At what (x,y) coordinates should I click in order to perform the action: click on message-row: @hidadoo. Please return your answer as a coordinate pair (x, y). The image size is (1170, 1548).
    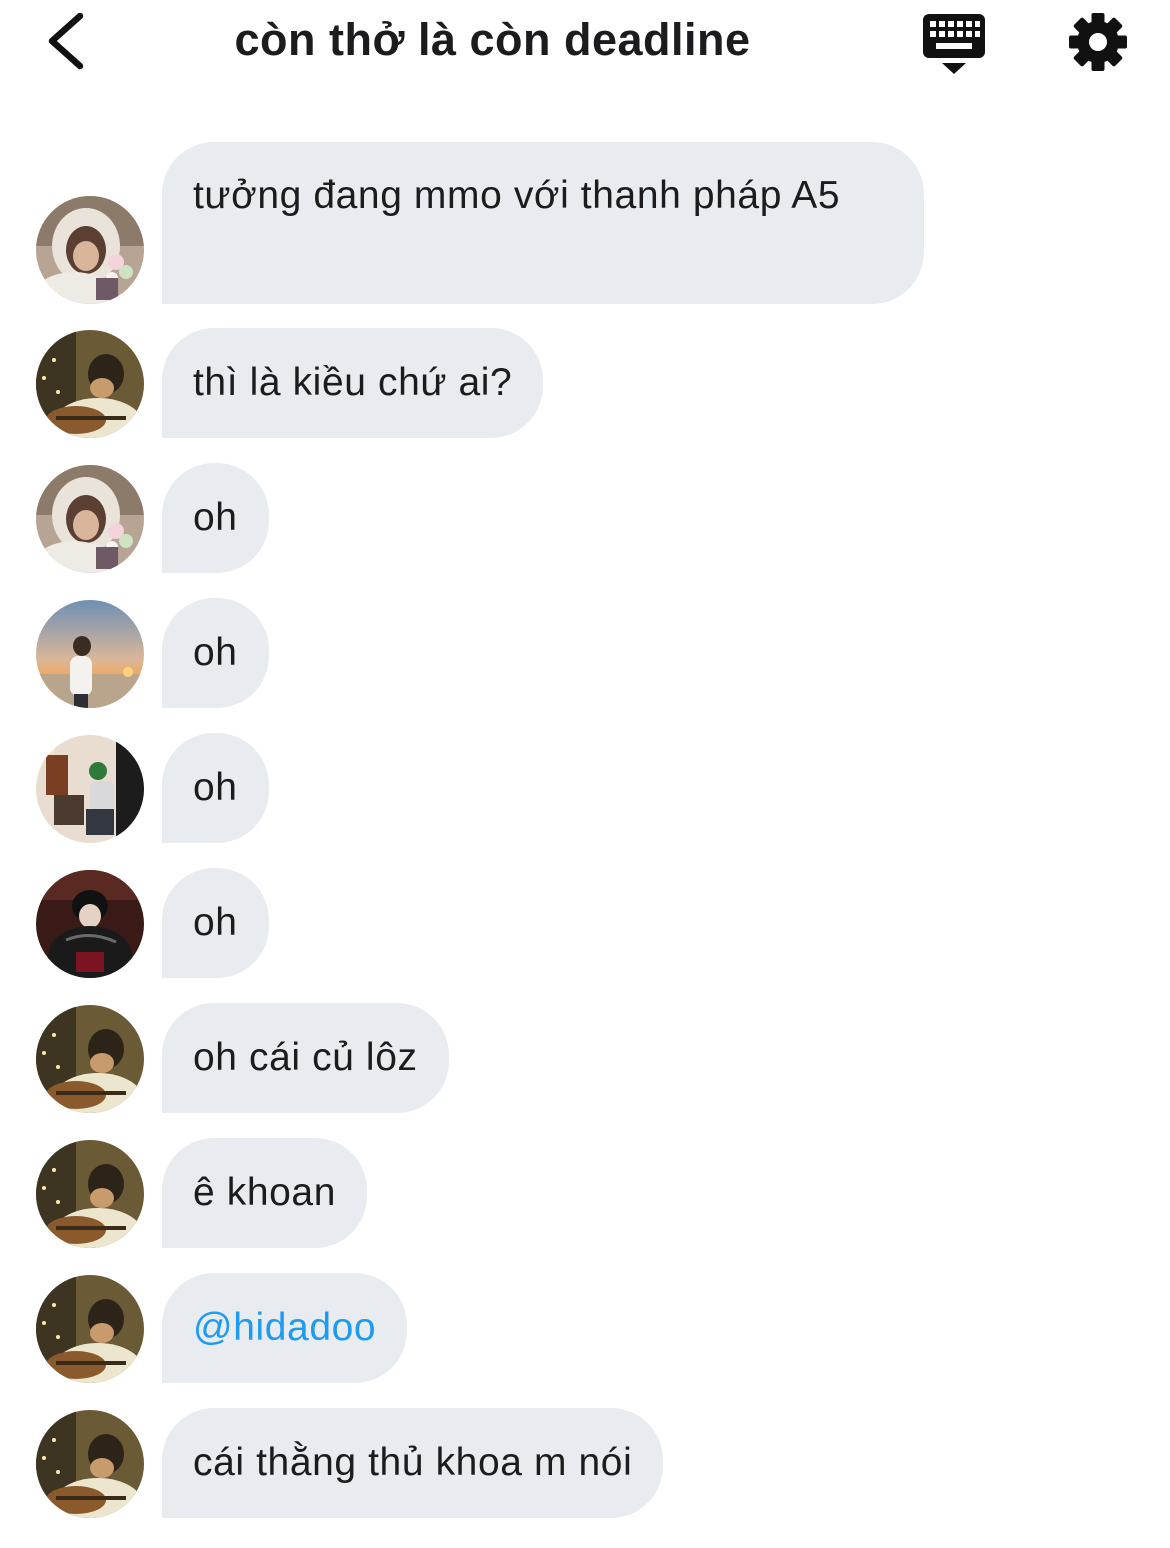
    Looking at the image, I should click on (585, 1328).